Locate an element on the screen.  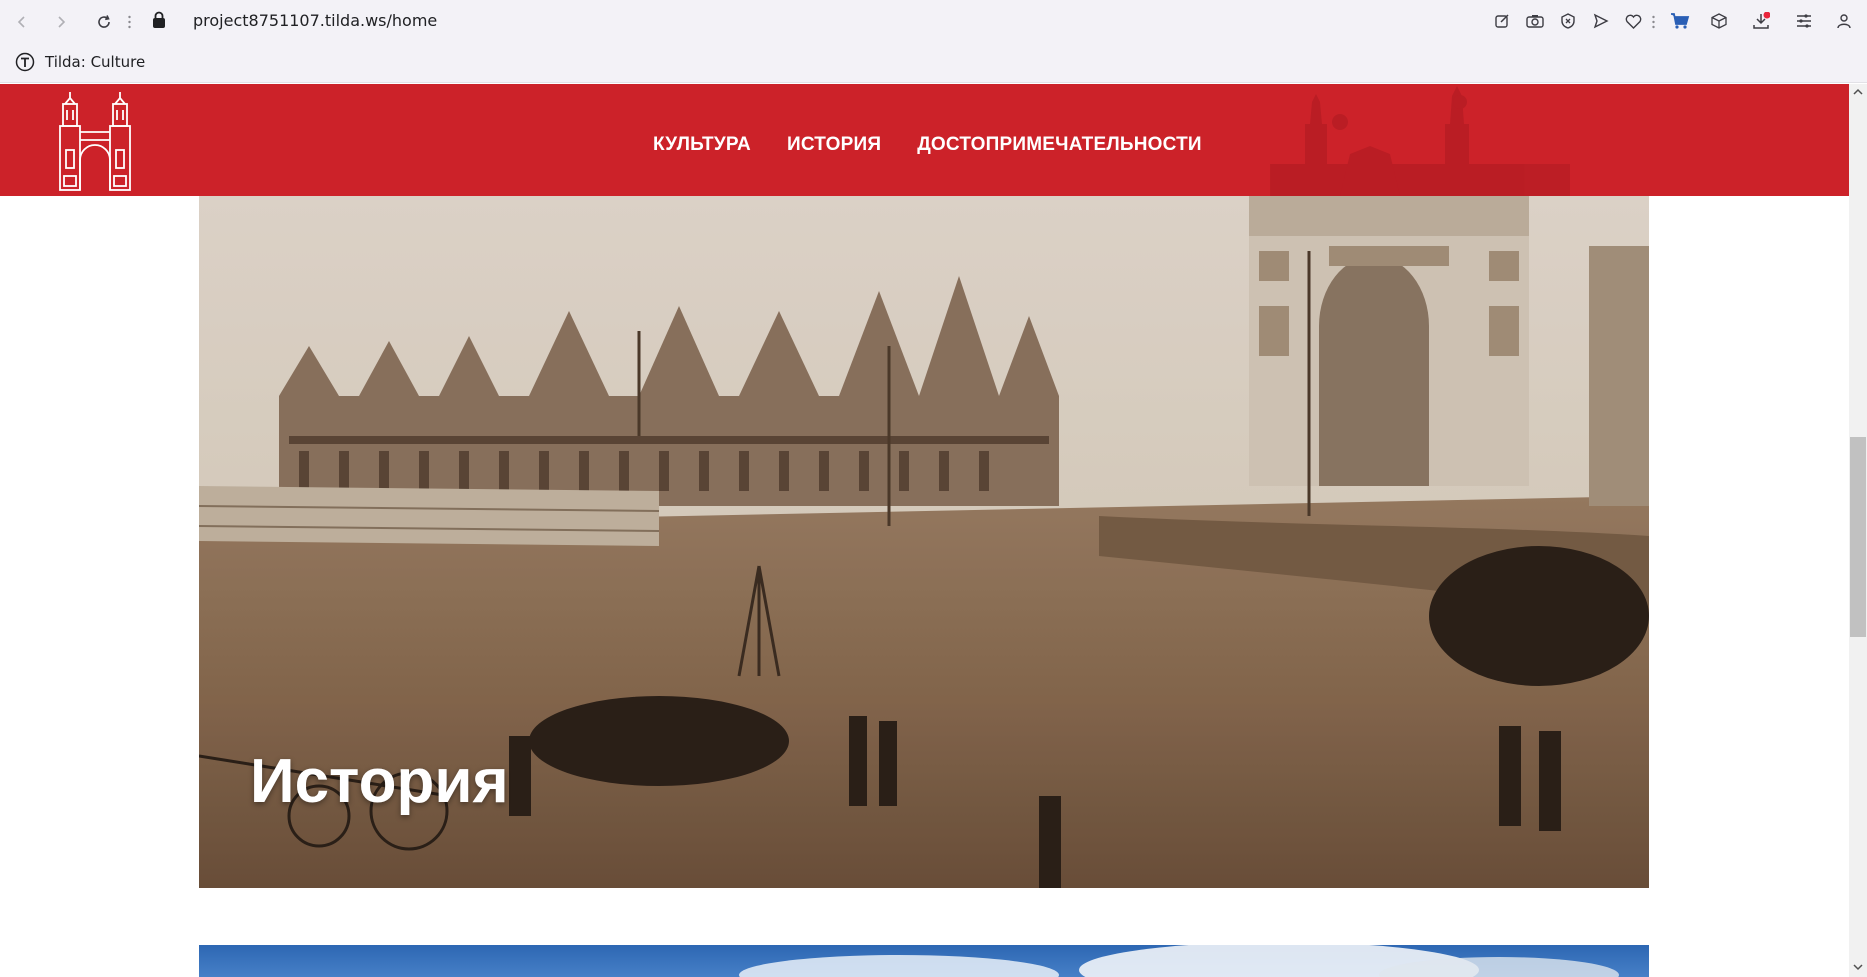
menu-item-history: ИСТОРИЯ is located at coordinates (834, 145).